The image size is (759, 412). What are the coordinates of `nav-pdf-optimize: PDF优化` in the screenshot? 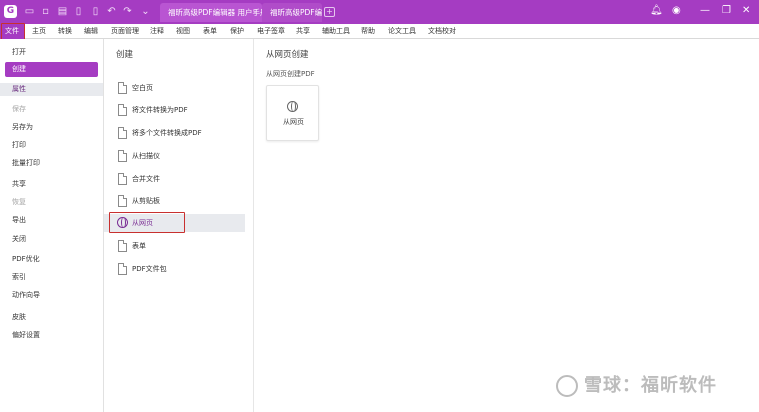 It's located at (26, 259).